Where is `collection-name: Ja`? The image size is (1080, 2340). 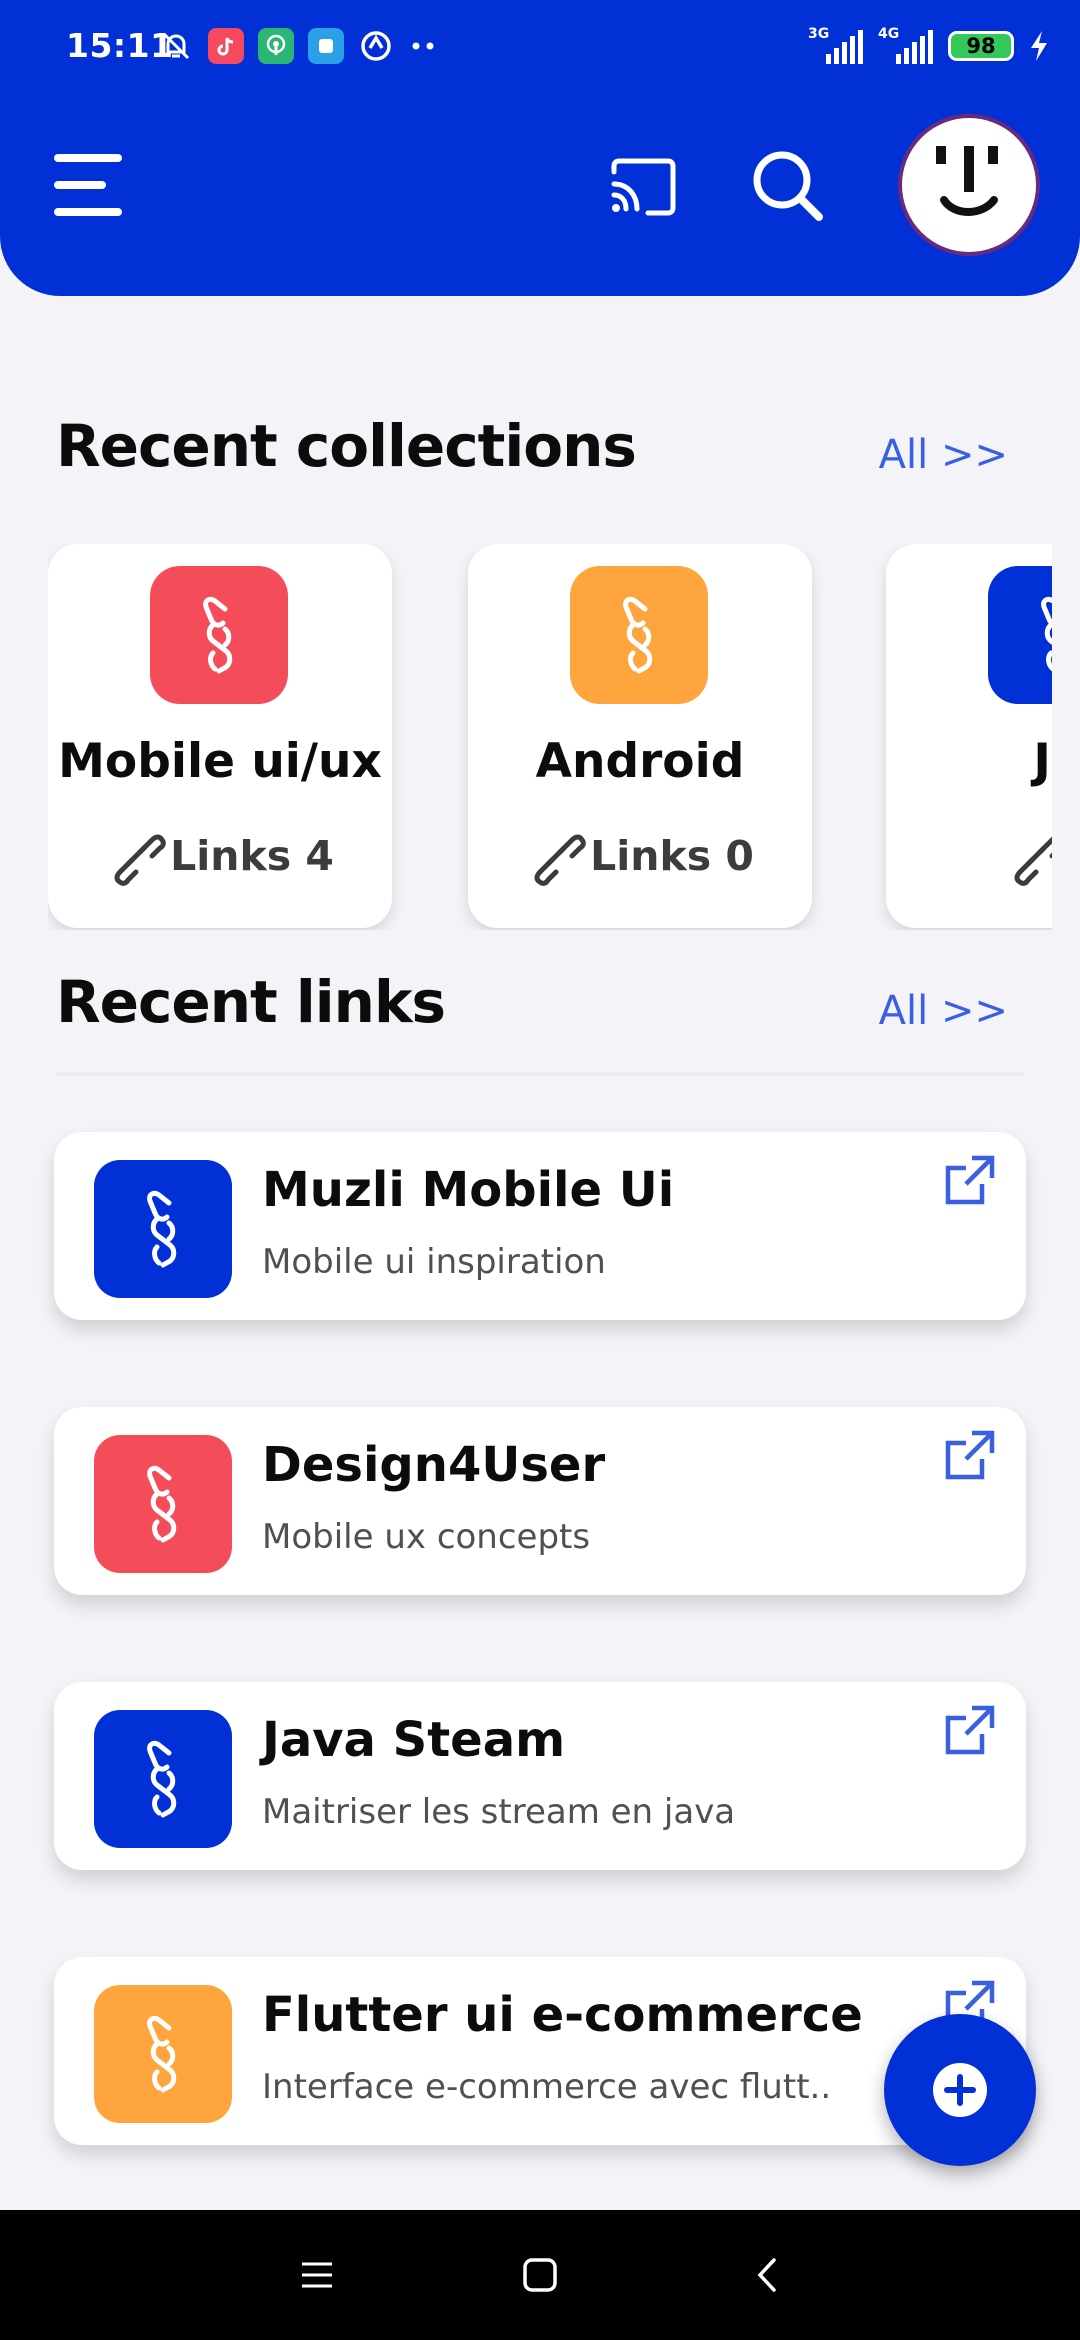 collection-name: Ja is located at coordinates (1042, 761).